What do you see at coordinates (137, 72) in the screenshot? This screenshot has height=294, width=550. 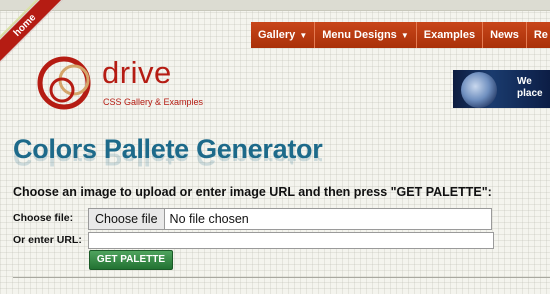 I see `logo-name: drive` at bounding box center [137, 72].